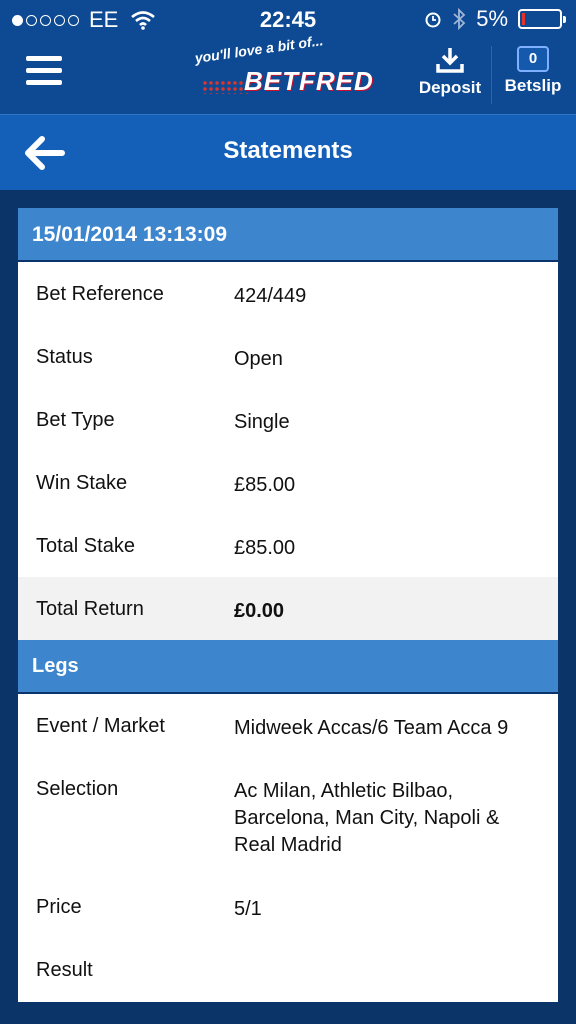  Describe the element at coordinates (100, 726) in the screenshot. I see `leg-label: Event / Market` at that location.